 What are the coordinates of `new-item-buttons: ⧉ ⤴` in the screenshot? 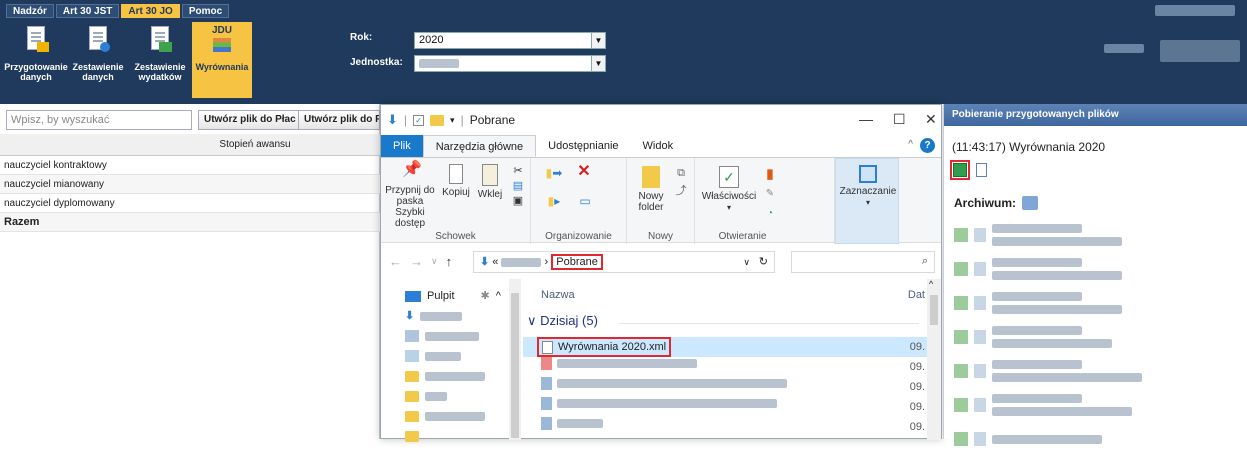 It's located at (681, 182).